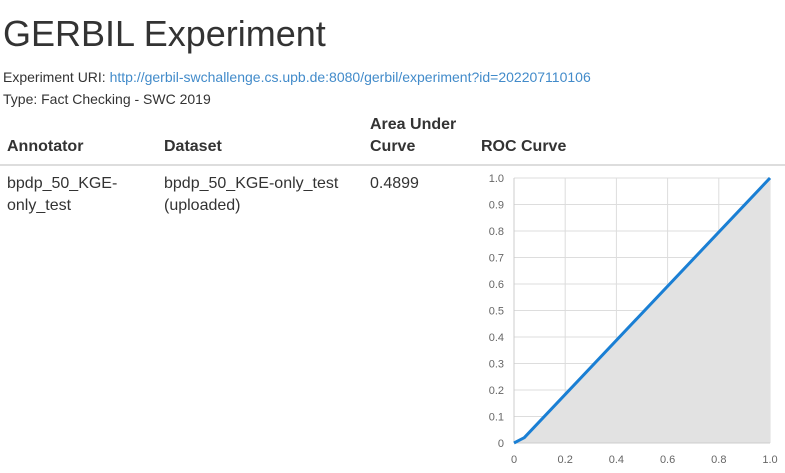  I want to click on experiment-uri-label: Experiment URI:, so click(54, 77).